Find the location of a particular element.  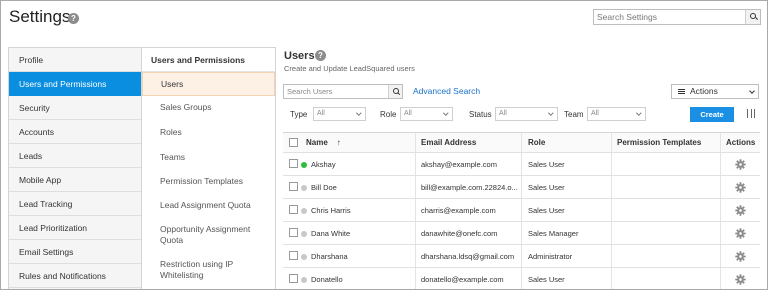

user-name: Bill Doe is located at coordinates (361, 187).